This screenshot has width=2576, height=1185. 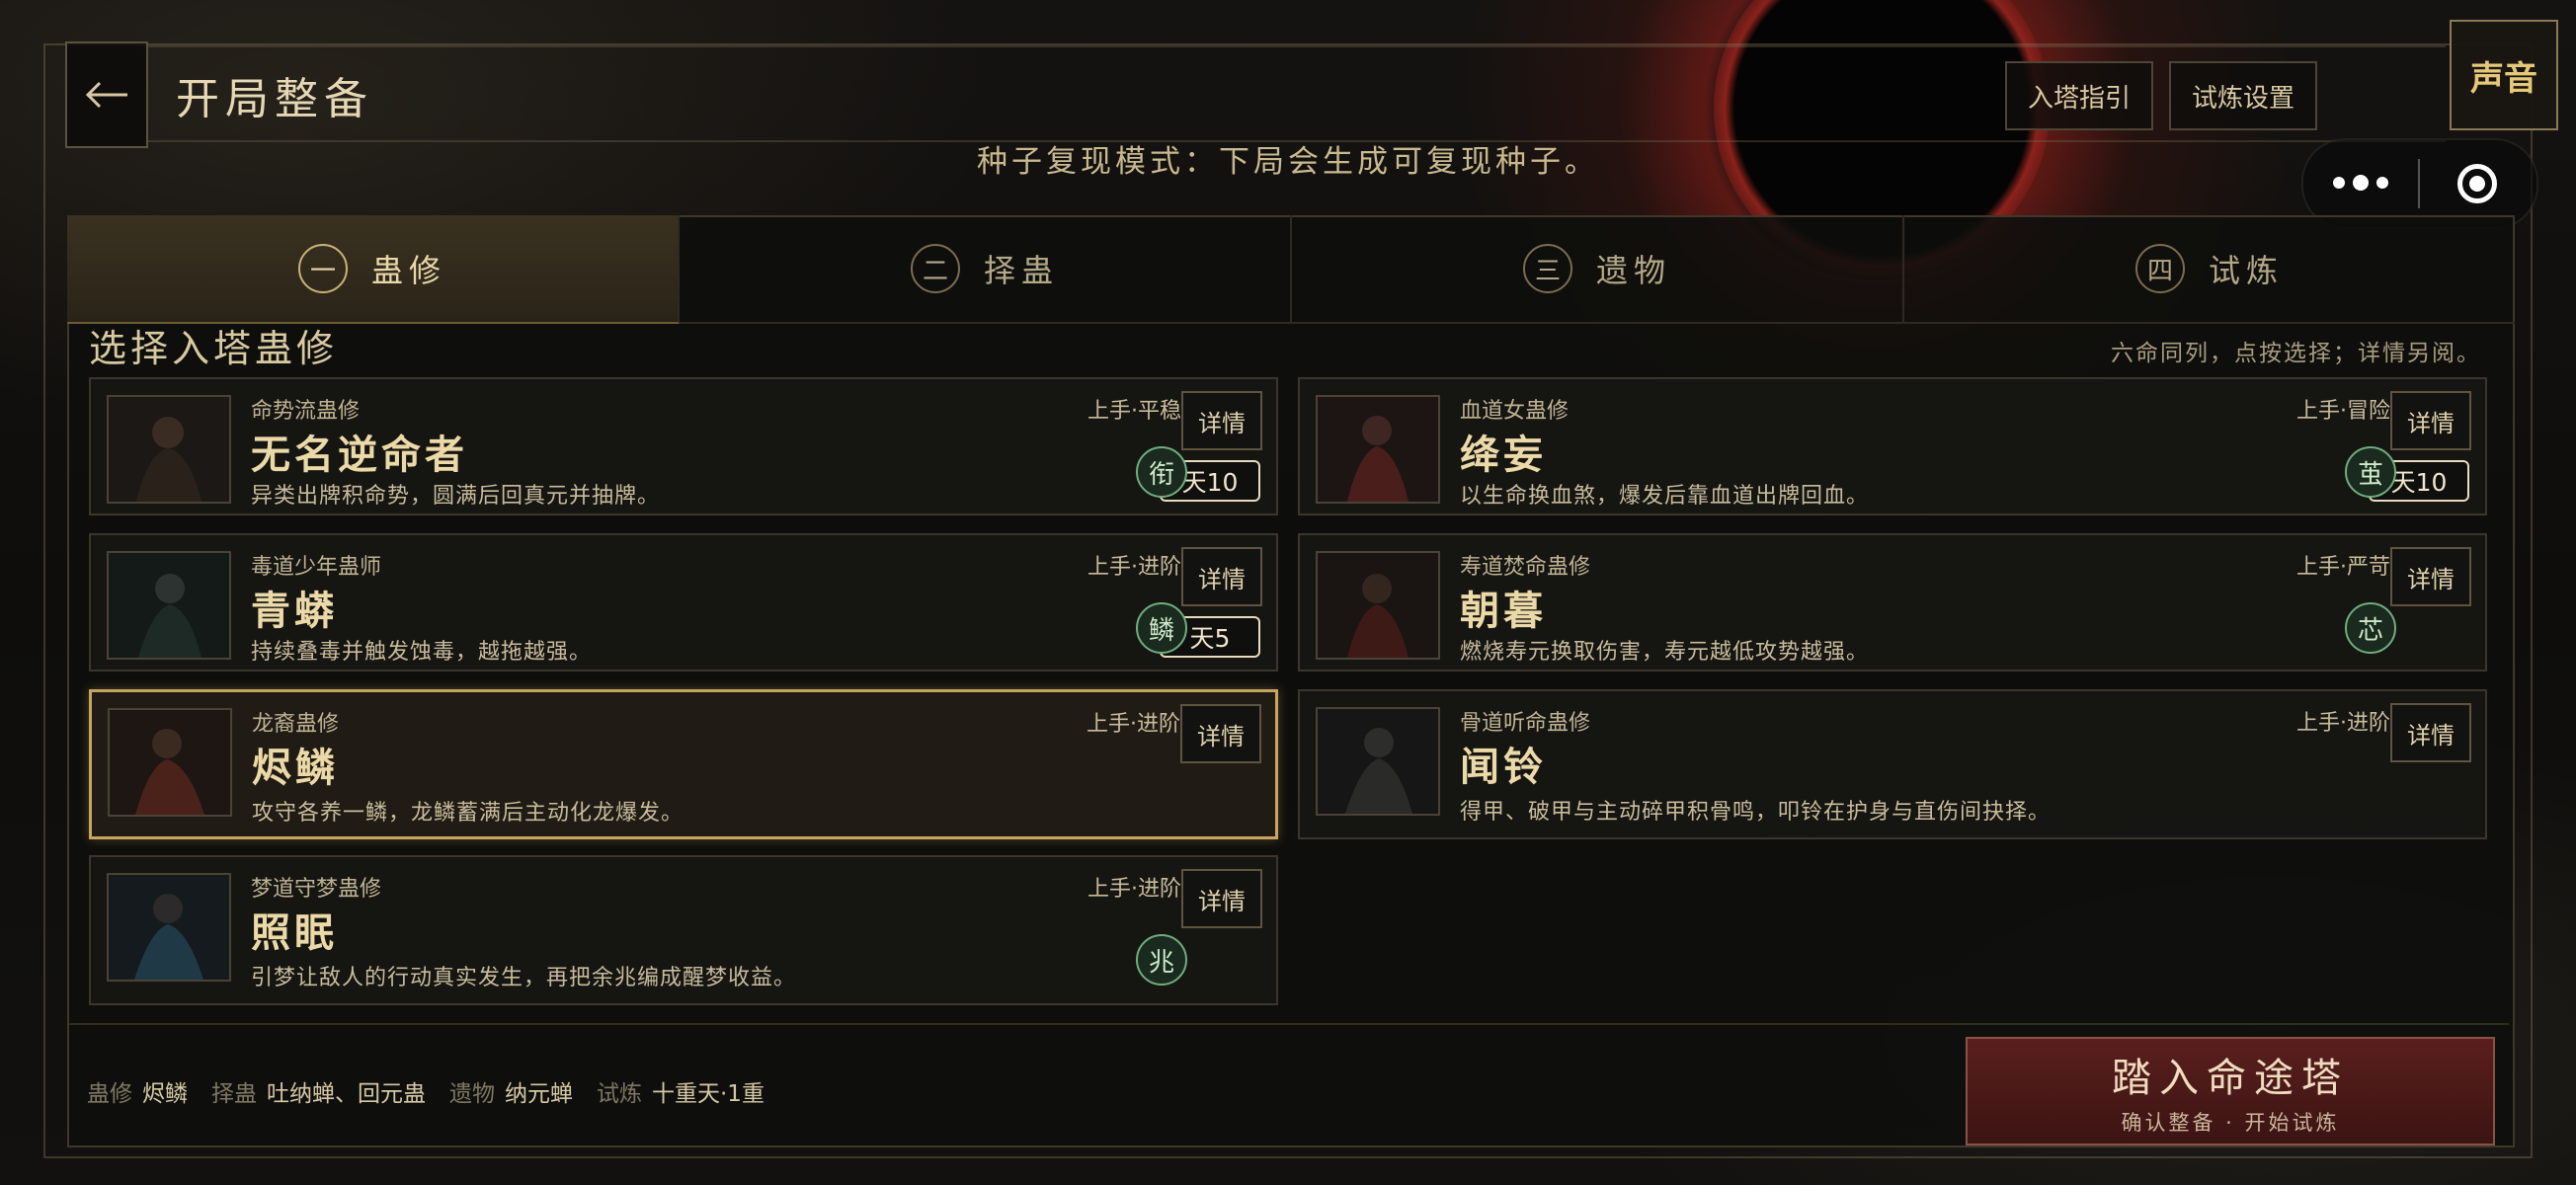 I want to click on character-description: 以生命换血煞，爆发后靠血道出牌回血。, so click(x=1665, y=497).